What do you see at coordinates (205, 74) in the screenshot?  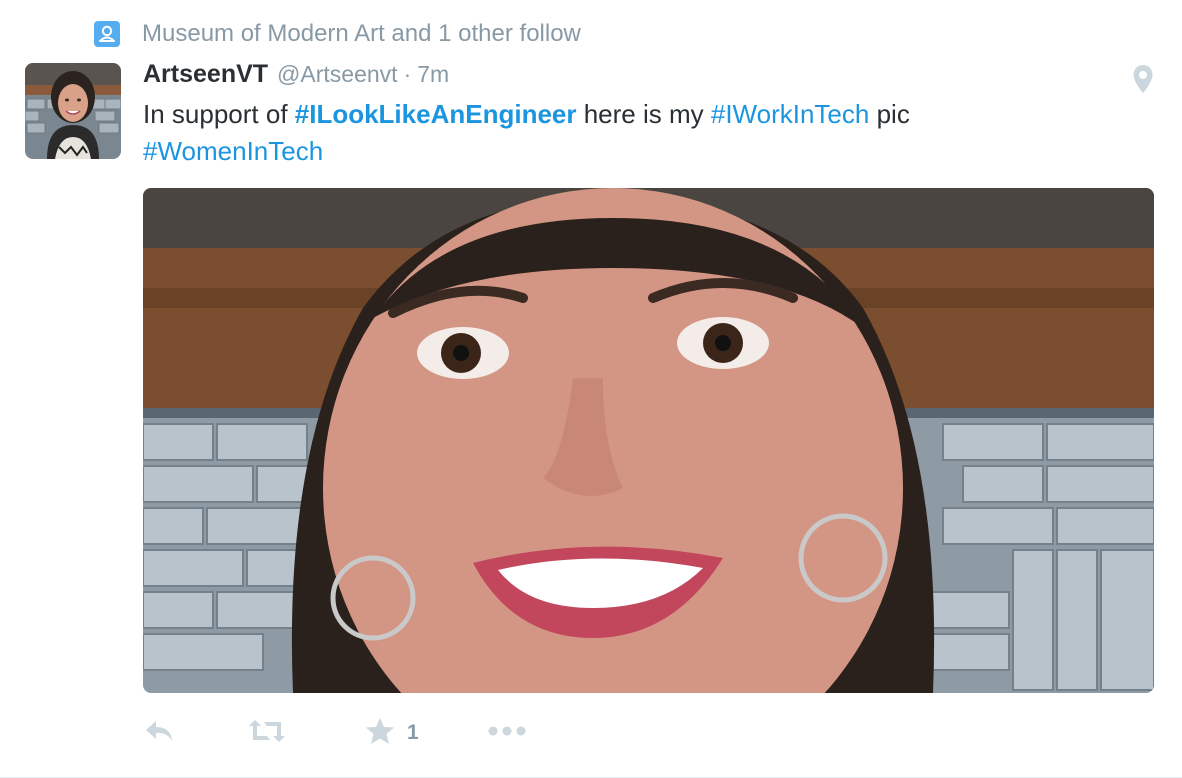 I see `author-name: ArtseenVT` at bounding box center [205, 74].